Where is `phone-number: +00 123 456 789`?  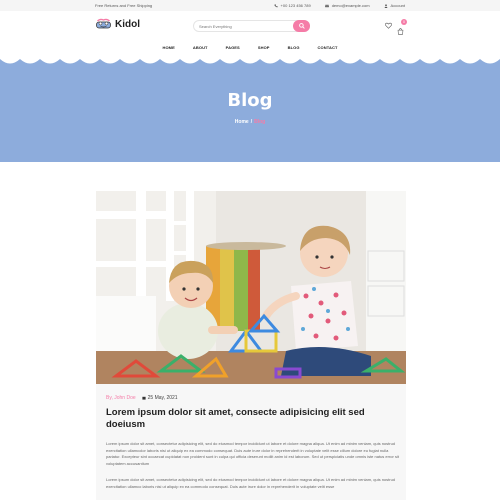 phone-number: +00 123 456 789 is located at coordinates (295, 5).